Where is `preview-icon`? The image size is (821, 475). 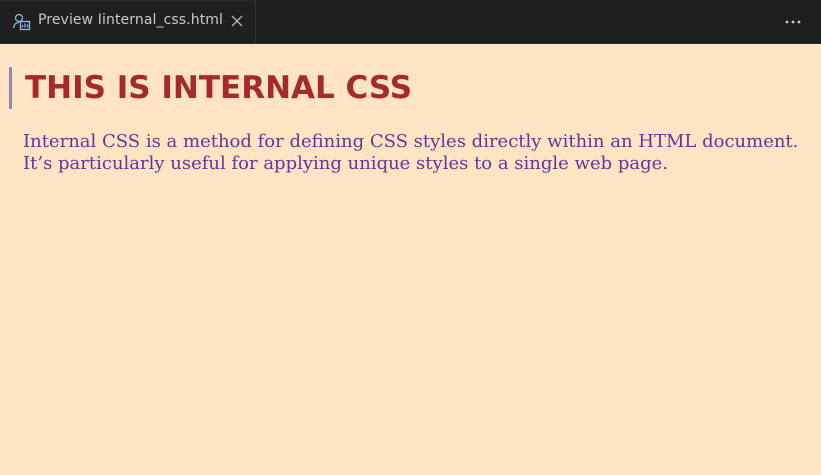
preview-icon is located at coordinates (21, 22).